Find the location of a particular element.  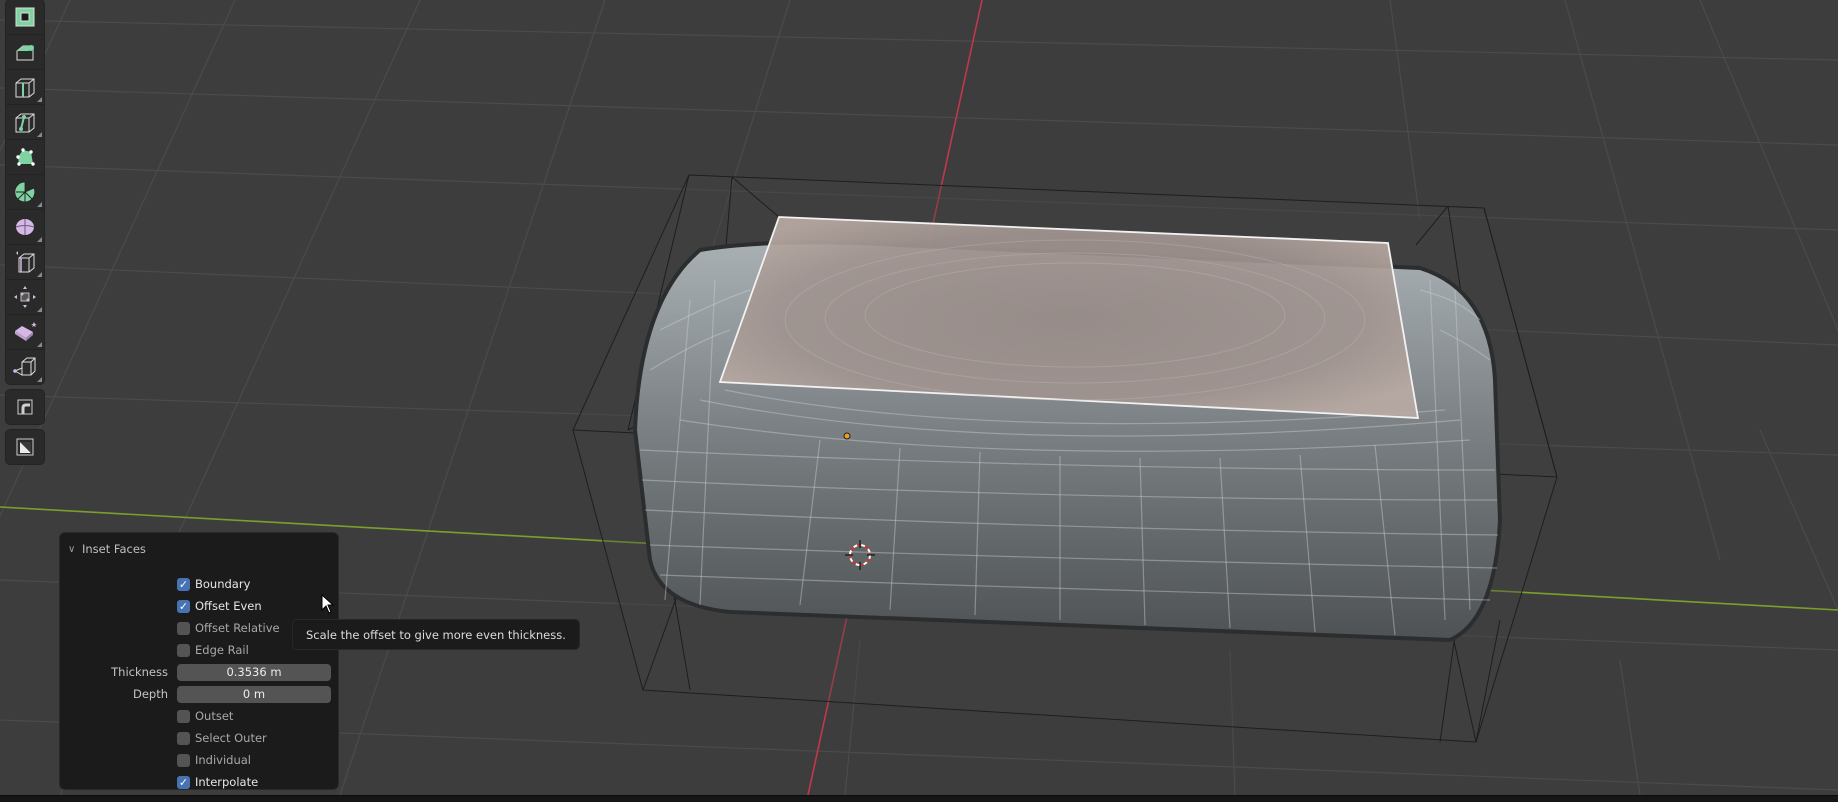

tool-shrink-fatten is located at coordinates (25, 297).